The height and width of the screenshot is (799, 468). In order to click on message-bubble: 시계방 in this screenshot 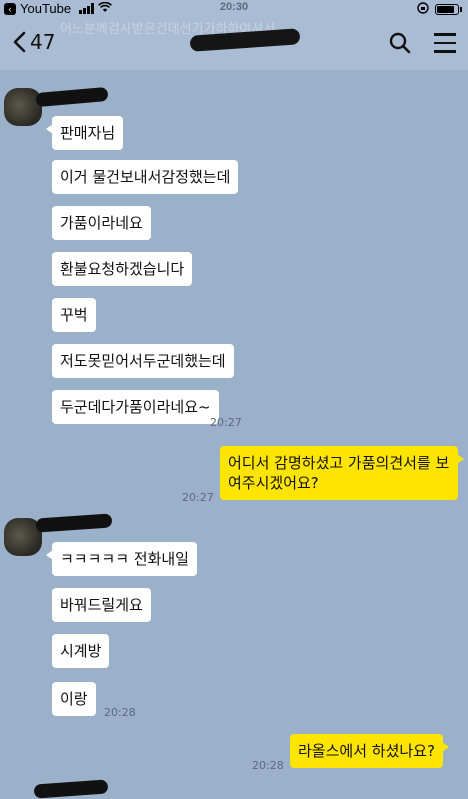, I will do `click(81, 651)`.